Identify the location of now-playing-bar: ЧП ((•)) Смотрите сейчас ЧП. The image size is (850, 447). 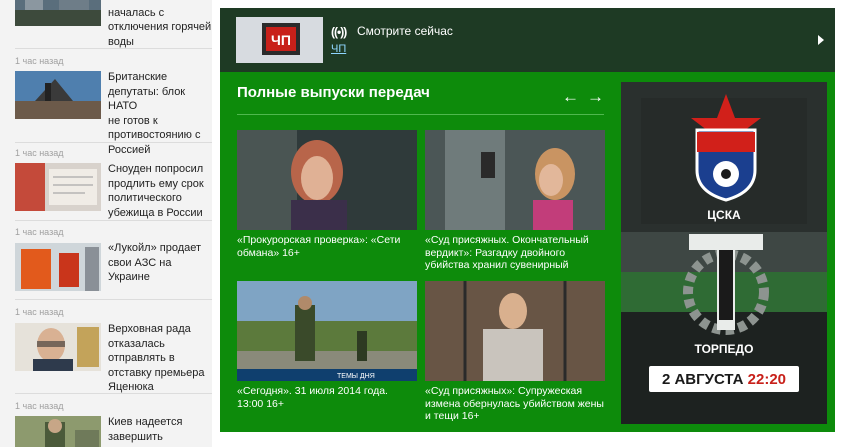
(527, 40).